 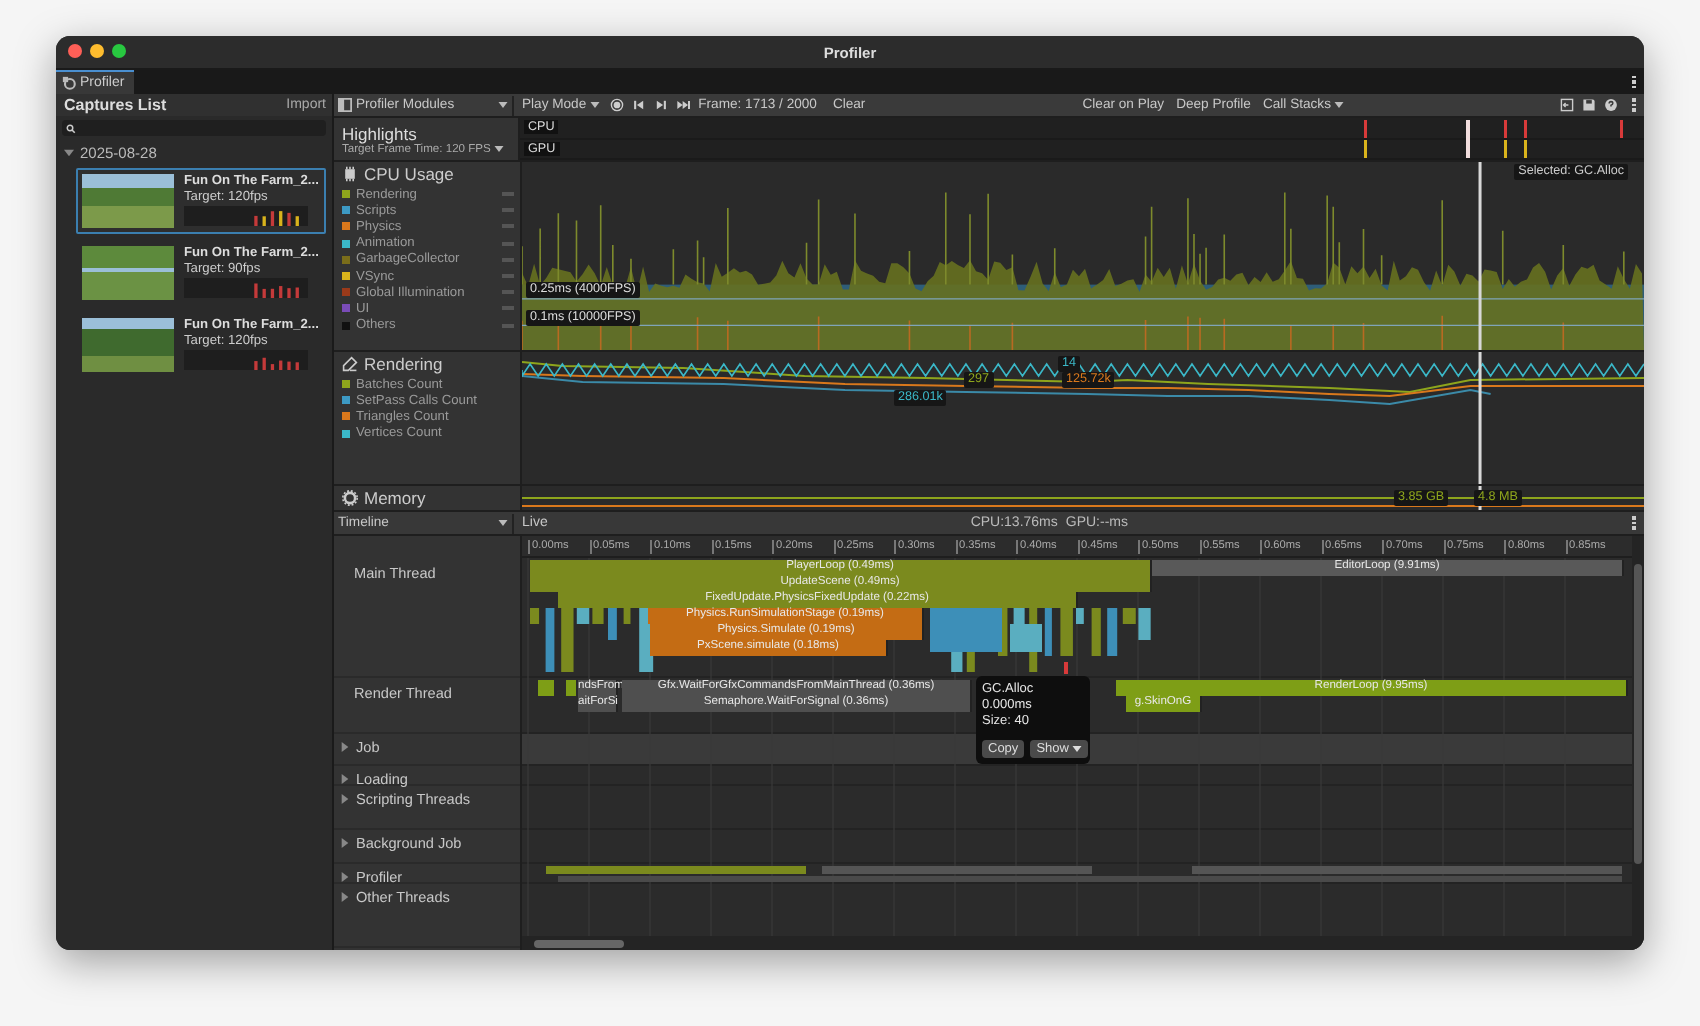 I want to click on minimize-button, so click(x=97, y=51).